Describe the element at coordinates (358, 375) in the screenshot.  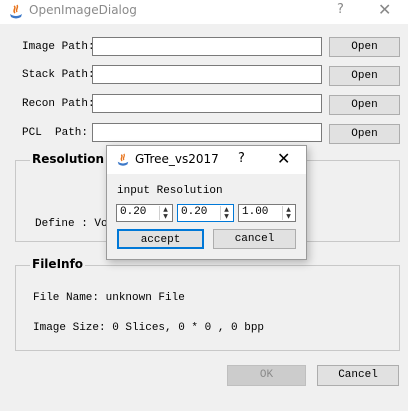
I see `cancel-button: Cancel` at that location.